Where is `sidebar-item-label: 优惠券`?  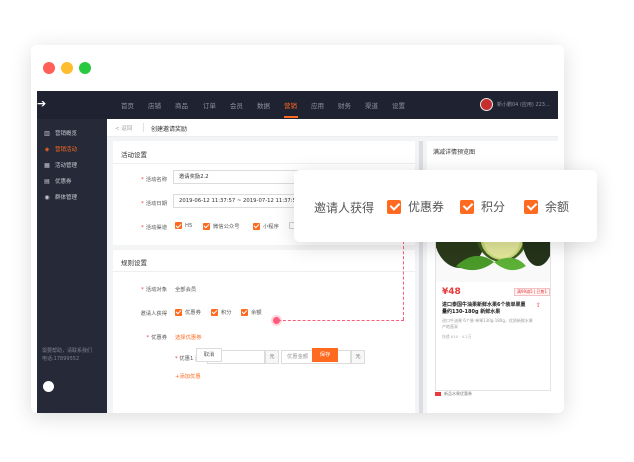
sidebar-item-label: 优惠券 is located at coordinates (63, 182).